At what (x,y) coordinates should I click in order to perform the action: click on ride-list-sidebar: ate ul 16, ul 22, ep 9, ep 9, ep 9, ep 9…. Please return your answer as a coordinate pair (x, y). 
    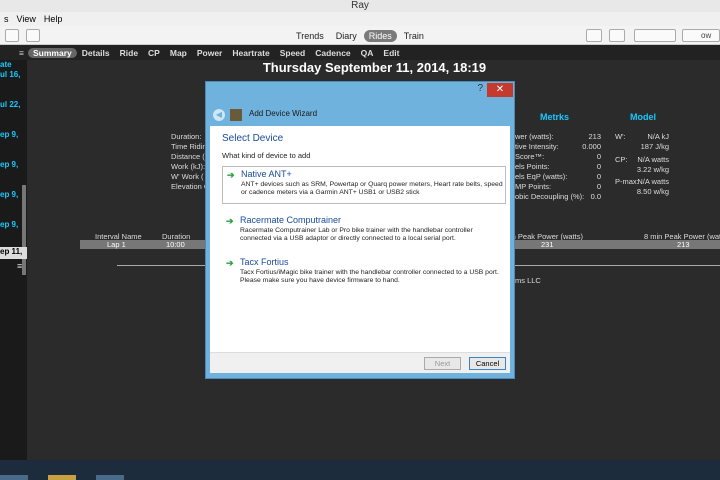
    Looking at the image, I should click on (13, 260).